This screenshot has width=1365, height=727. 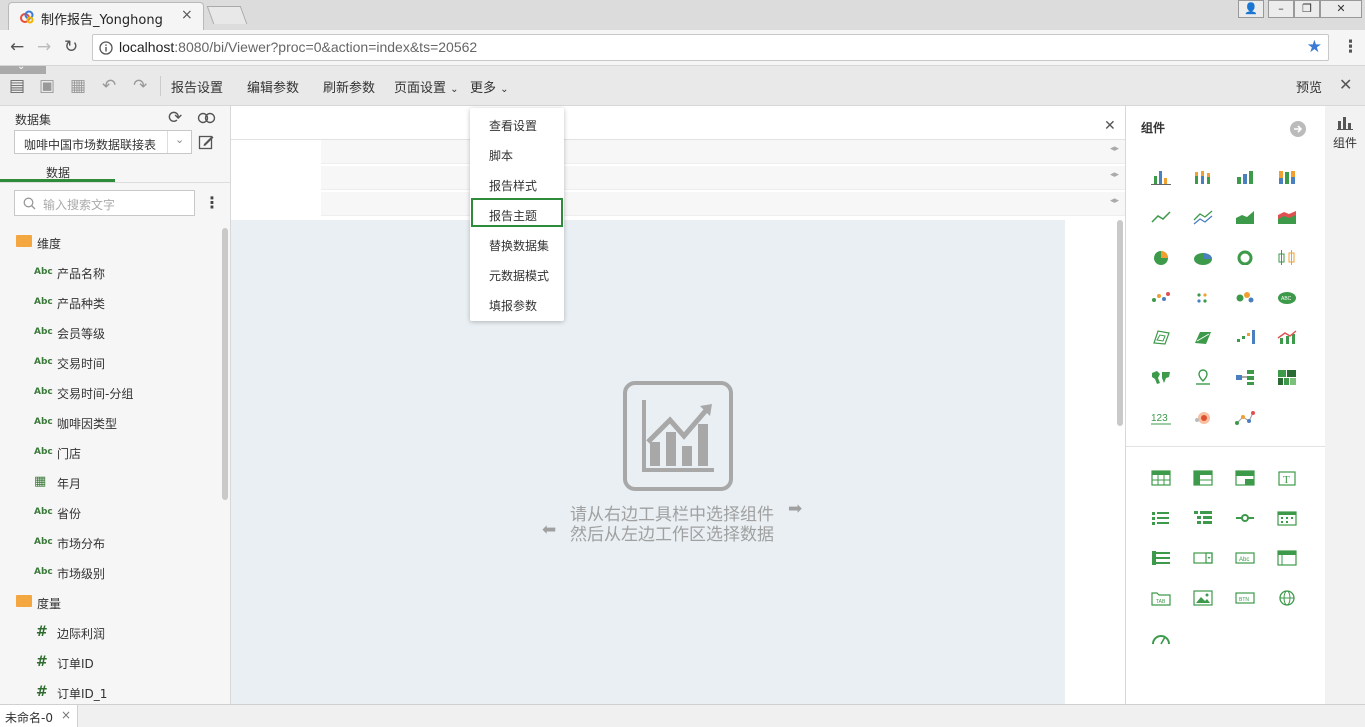 I want to click on stack-bar-icon, so click(x=1203, y=177).